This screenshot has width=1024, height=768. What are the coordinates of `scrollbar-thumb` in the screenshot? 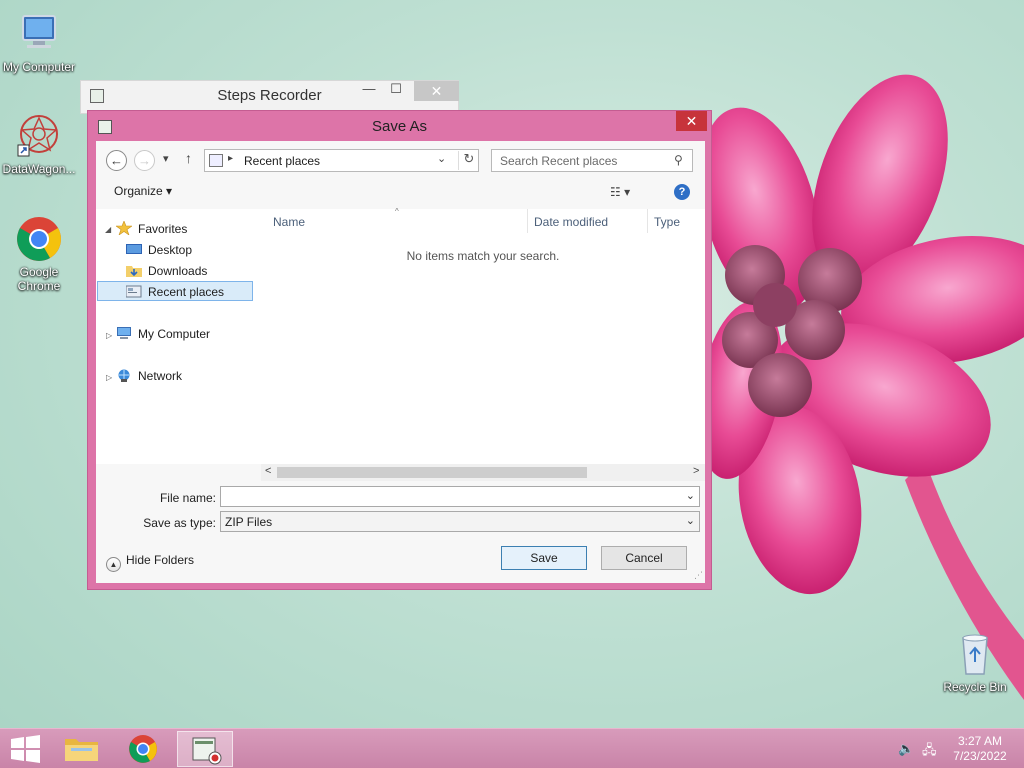 It's located at (432, 472).